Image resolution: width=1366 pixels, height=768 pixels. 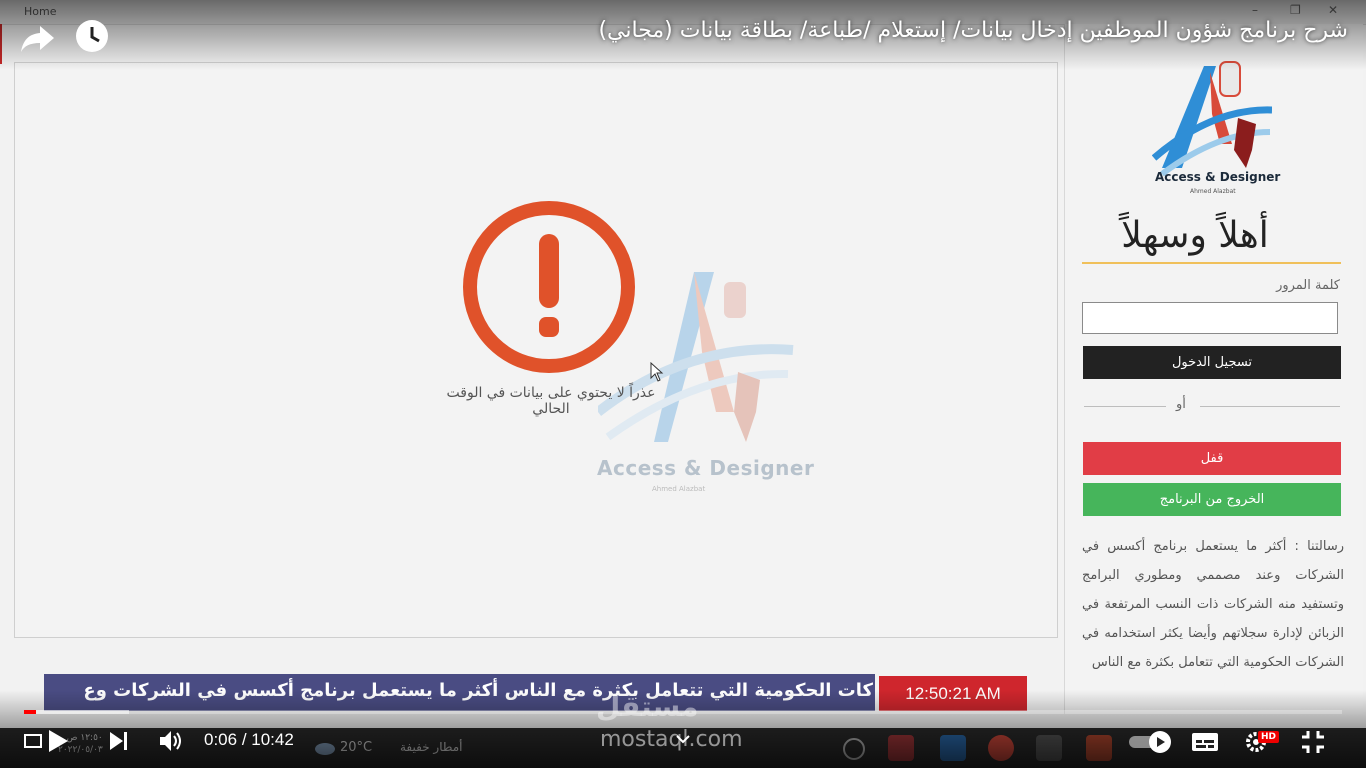 What do you see at coordinates (1049, 748) in the screenshot?
I see `store-taskbar-icon` at bounding box center [1049, 748].